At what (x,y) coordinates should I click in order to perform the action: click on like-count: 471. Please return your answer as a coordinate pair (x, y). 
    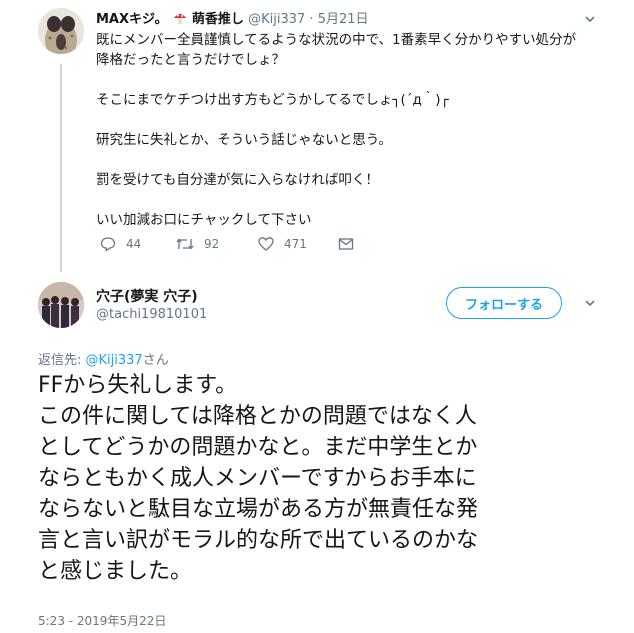
    Looking at the image, I should click on (295, 244).